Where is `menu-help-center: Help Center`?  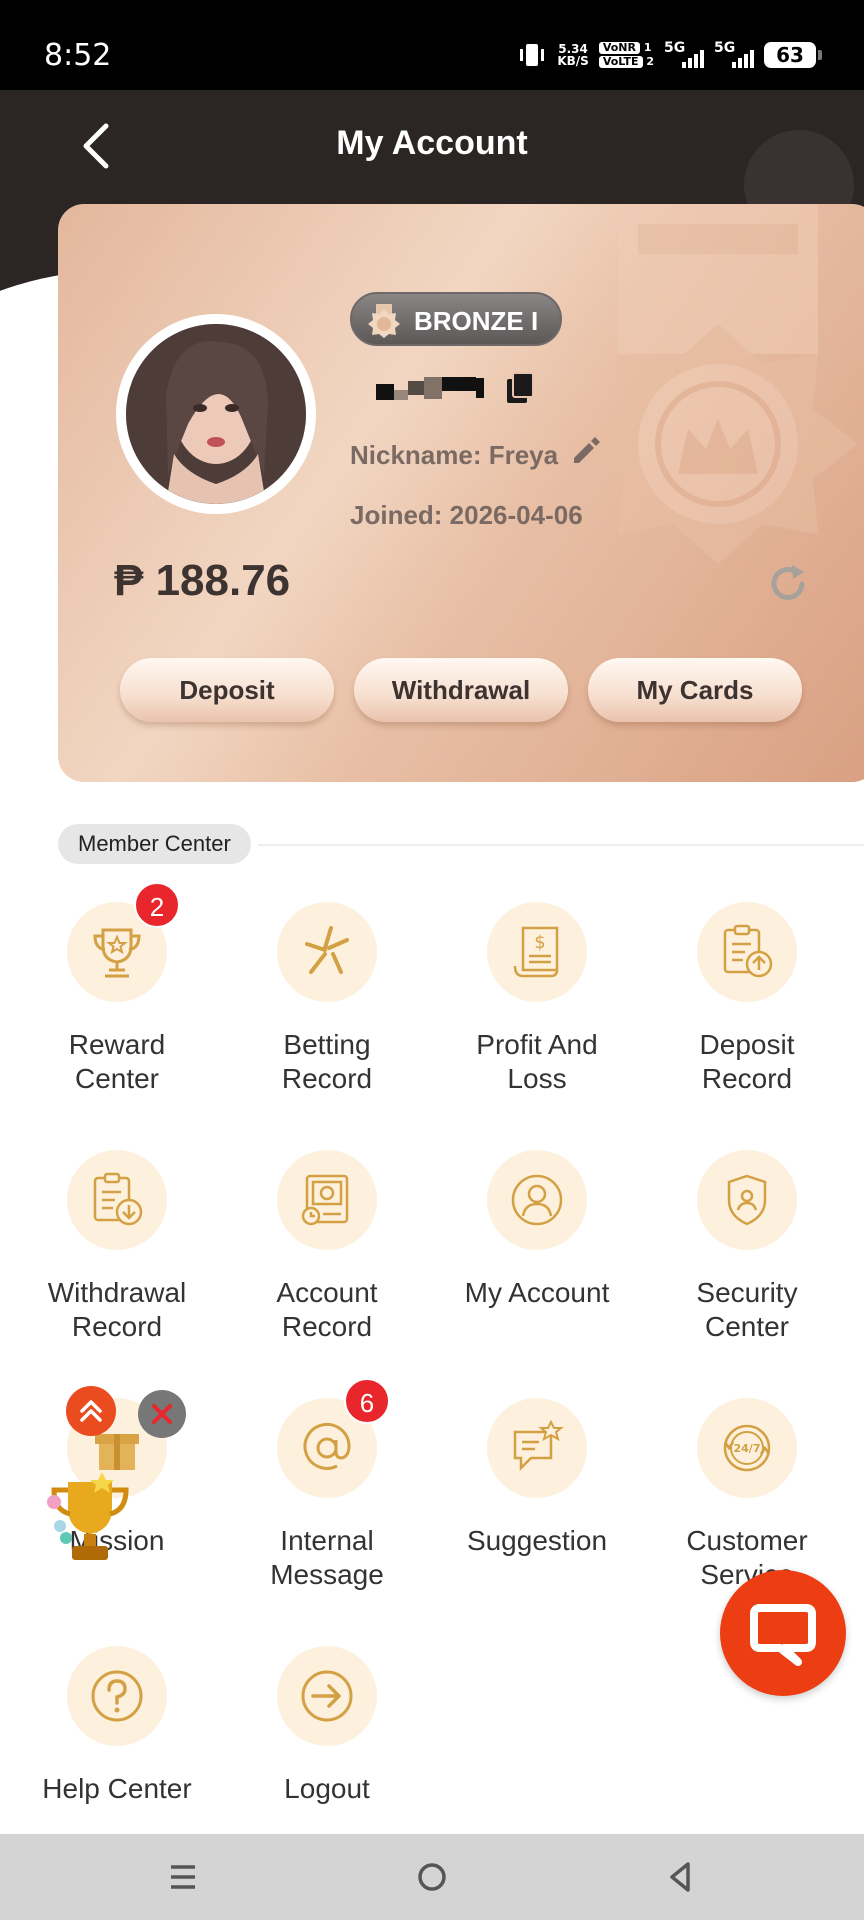 menu-help-center: Help Center is located at coordinates (117, 1736).